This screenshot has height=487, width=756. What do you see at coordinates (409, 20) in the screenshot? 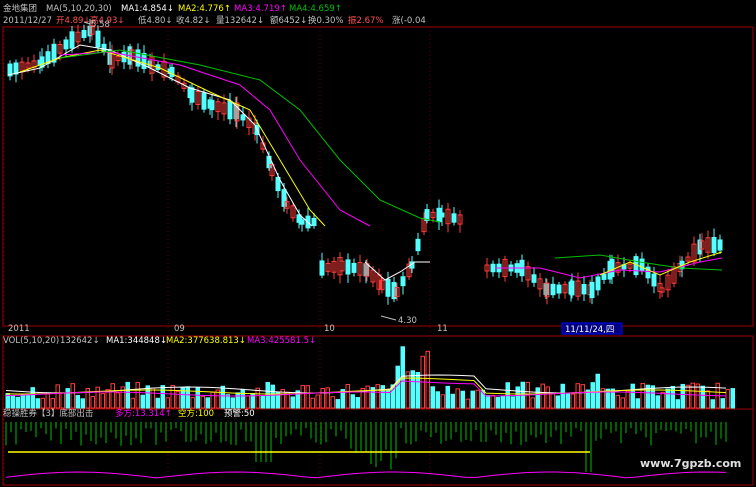
I see `info-change: 涨(-0.04` at bounding box center [409, 20].